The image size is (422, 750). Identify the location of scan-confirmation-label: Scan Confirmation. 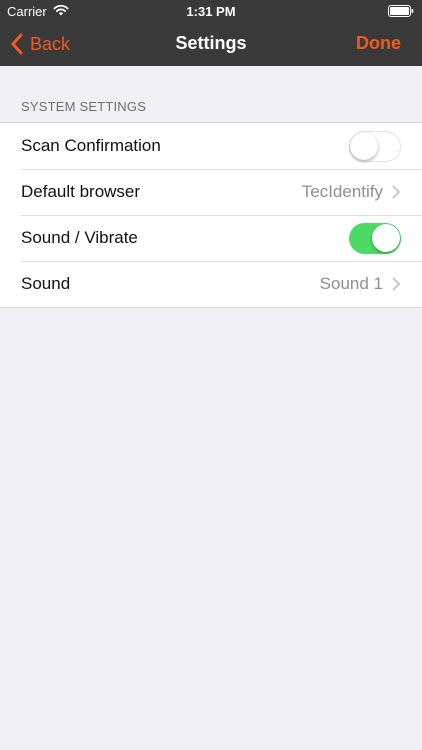
(91, 145).